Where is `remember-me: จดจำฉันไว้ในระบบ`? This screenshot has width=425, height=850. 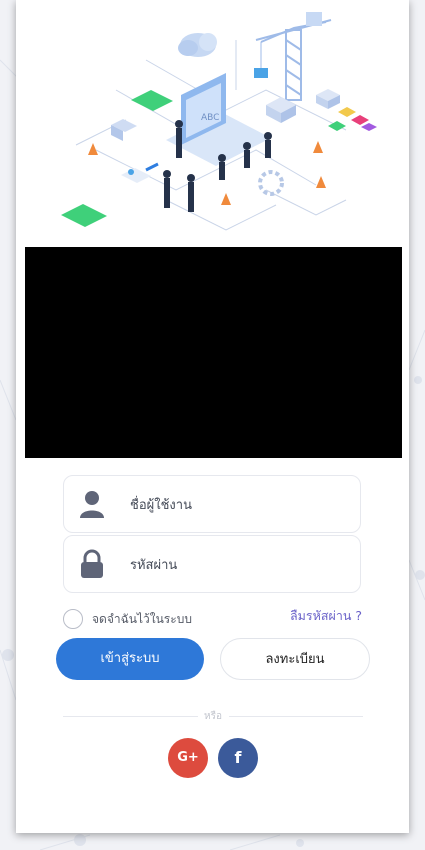
remember-me: จดจำฉันไว้ในระบบ is located at coordinates (127, 619).